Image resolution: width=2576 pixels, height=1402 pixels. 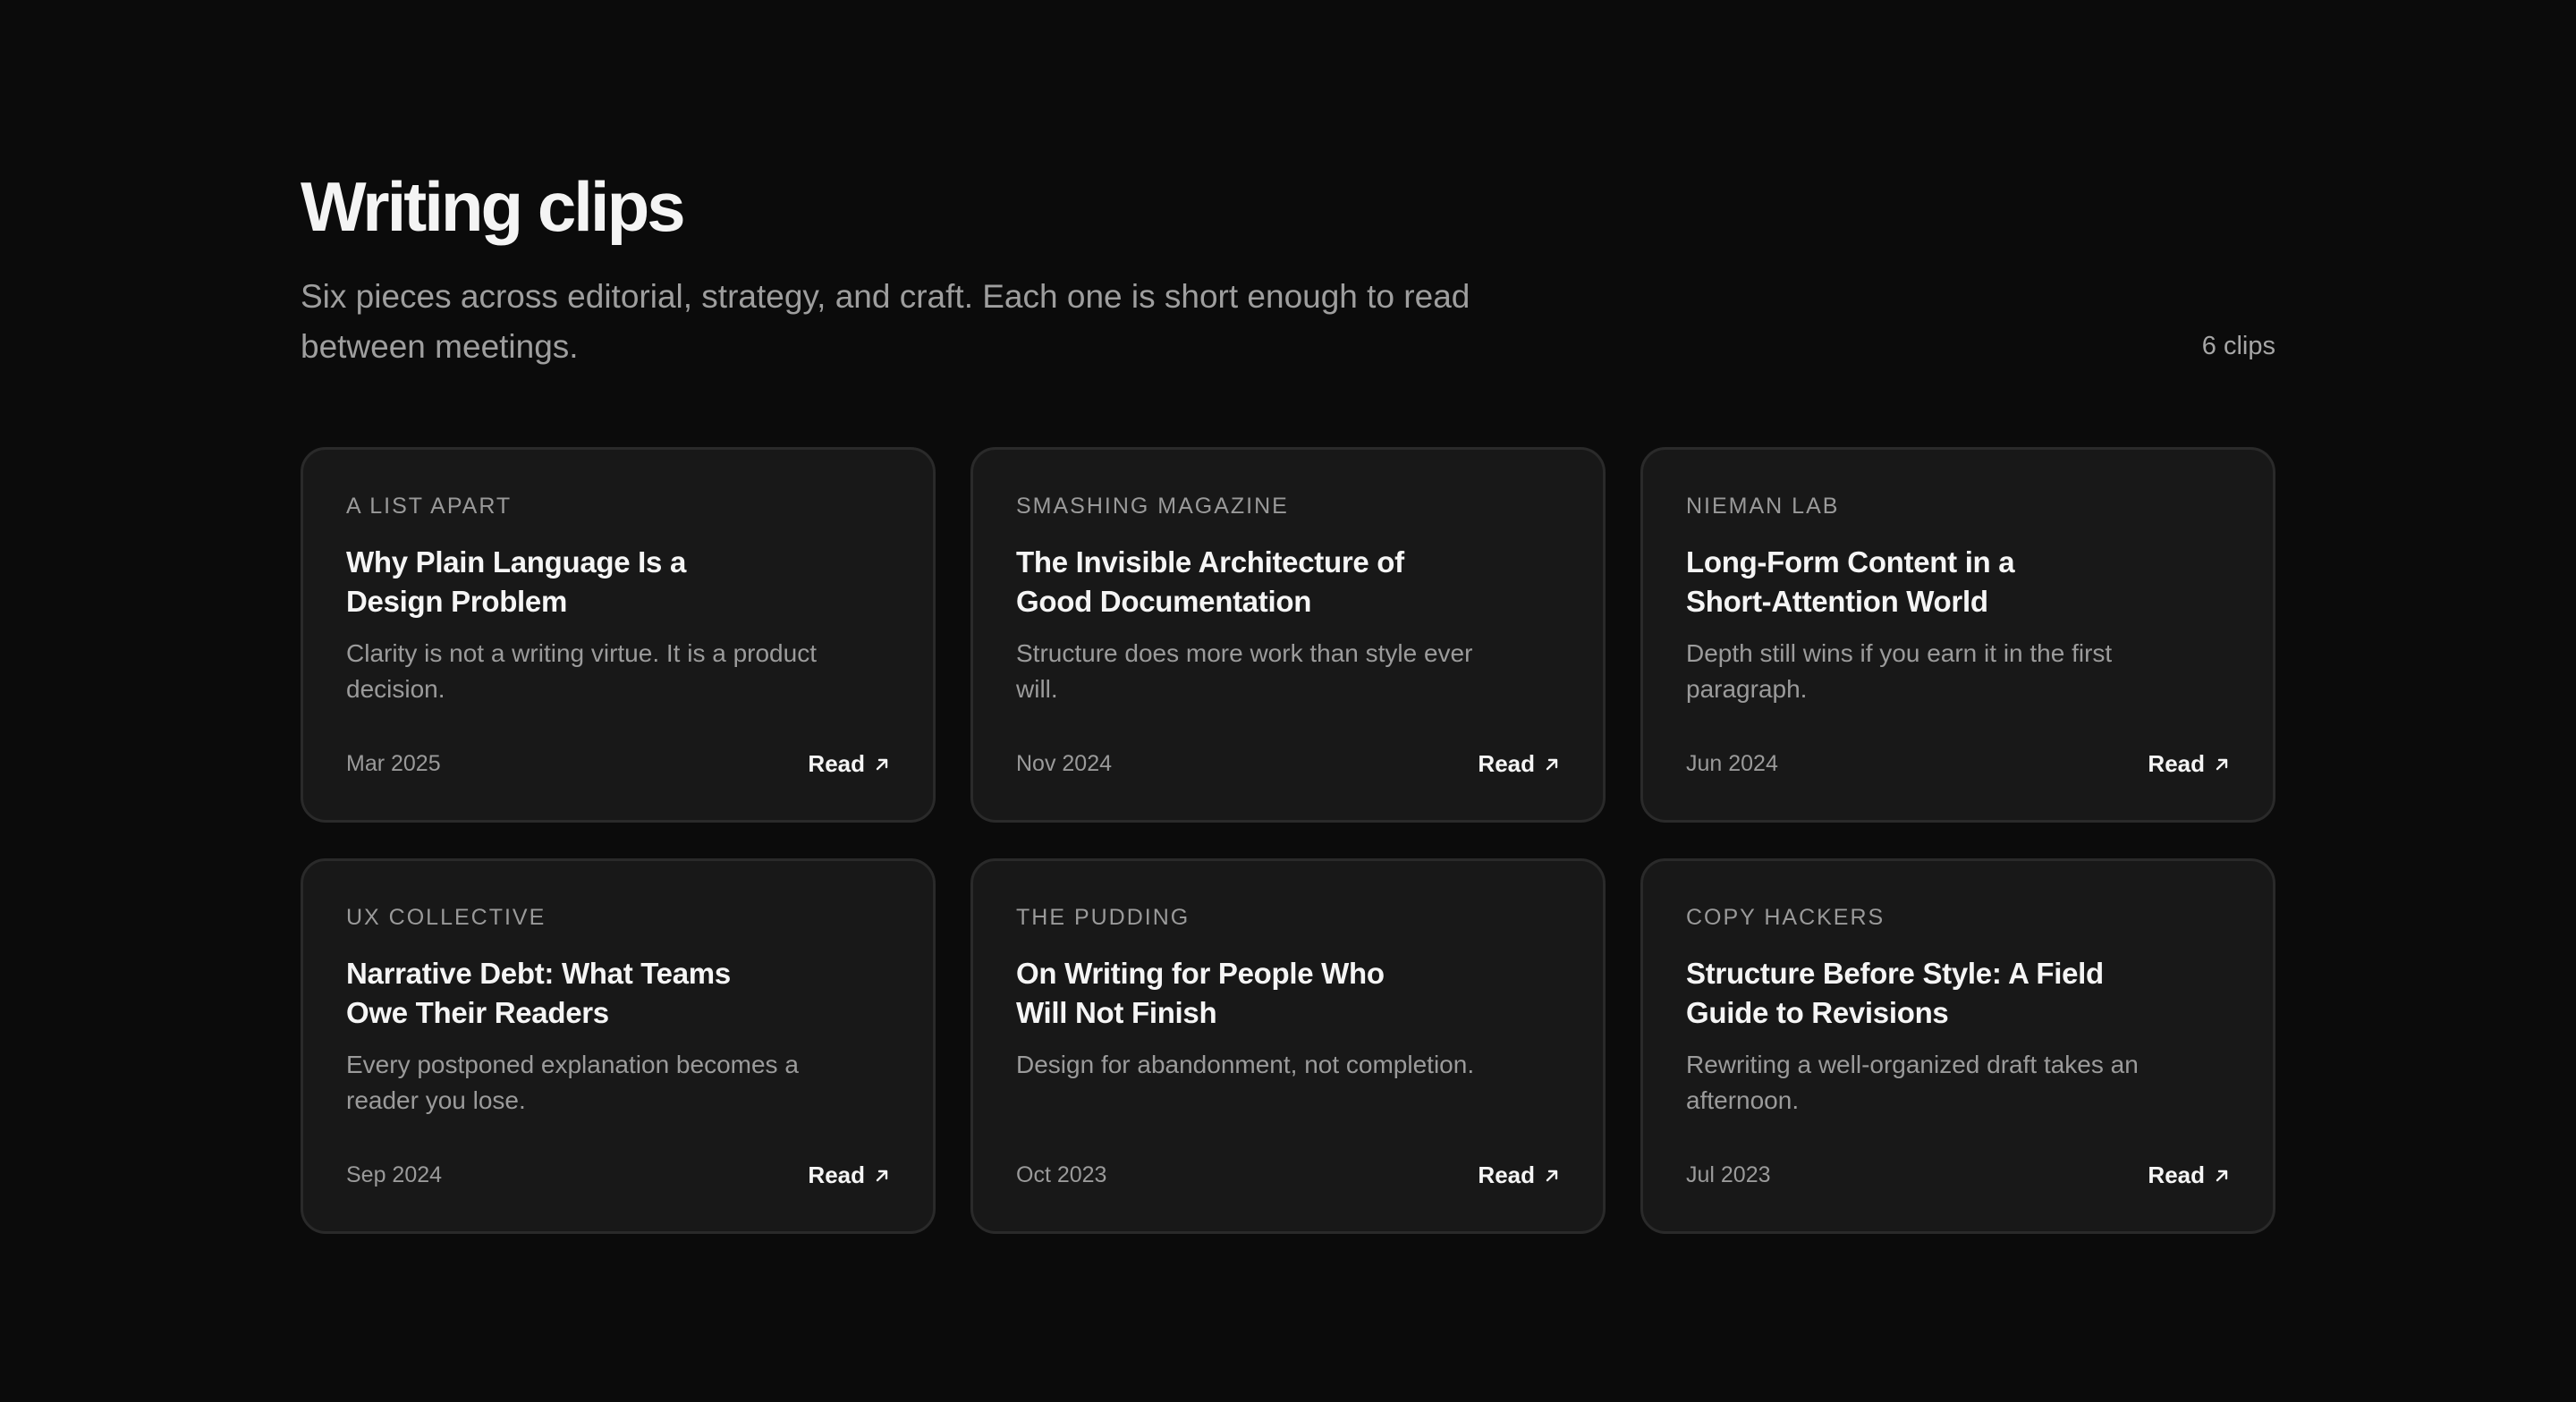 I want to click on clip-source: SMASHING MAGAZINE, so click(x=1152, y=506).